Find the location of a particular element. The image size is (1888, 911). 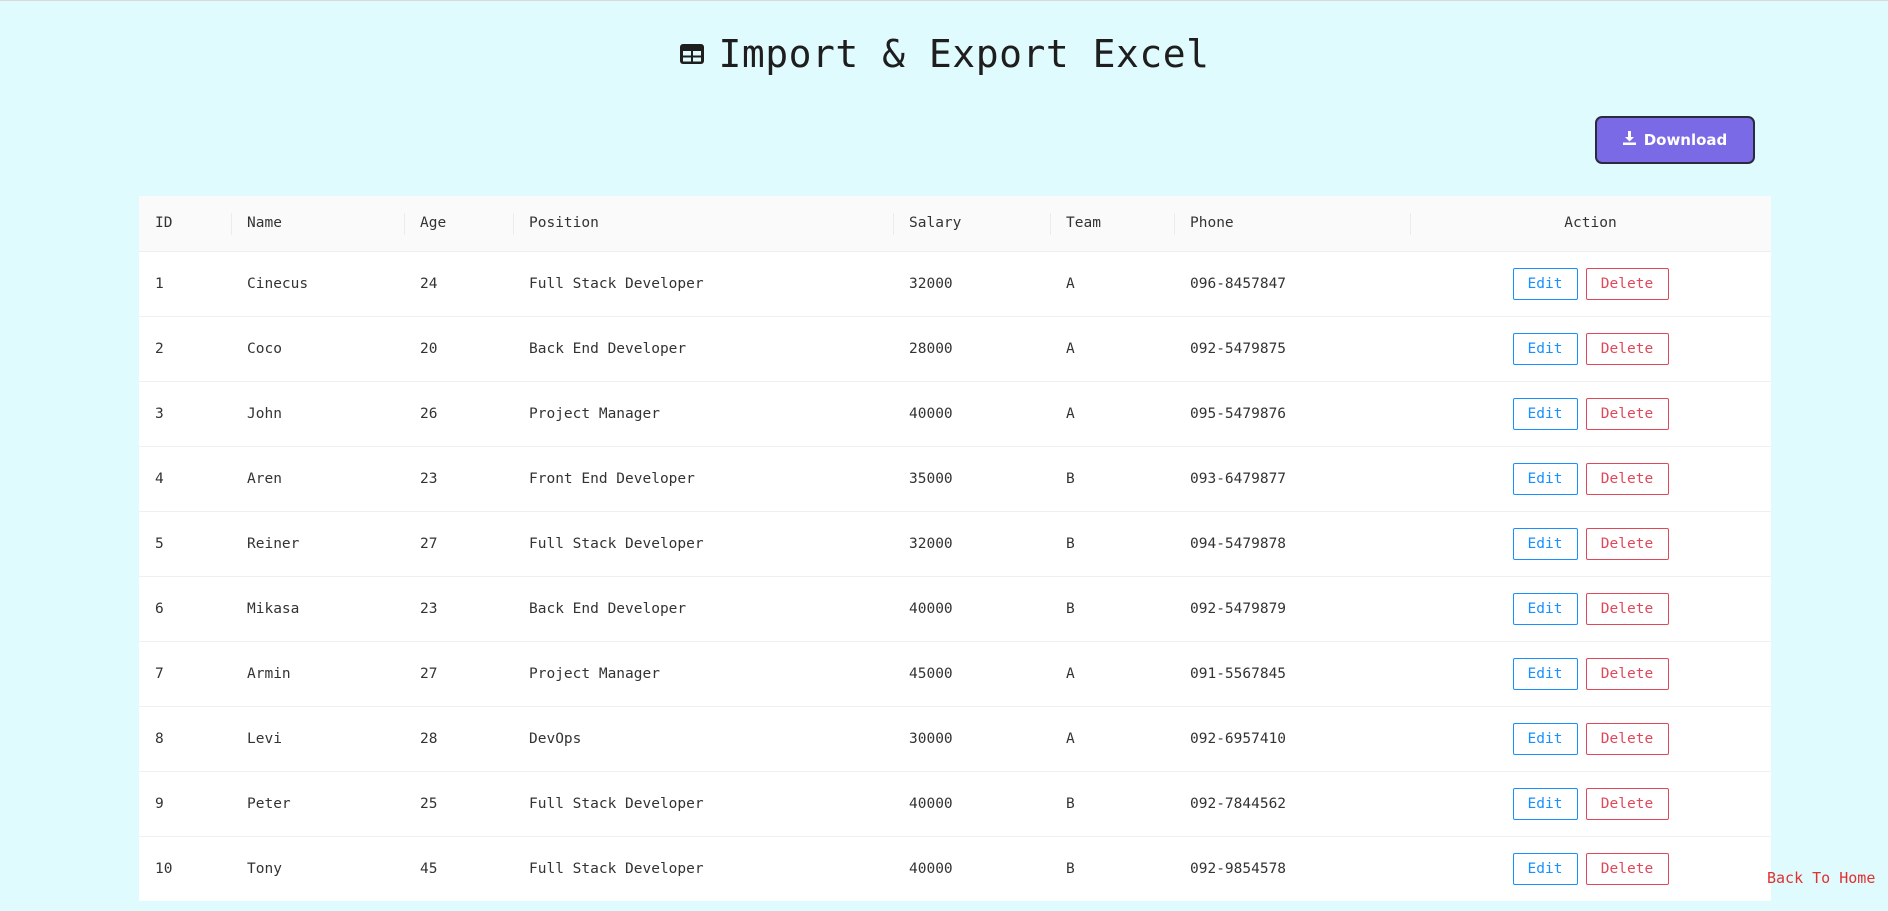

column-header-action: Action is located at coordinates (1590, 224).